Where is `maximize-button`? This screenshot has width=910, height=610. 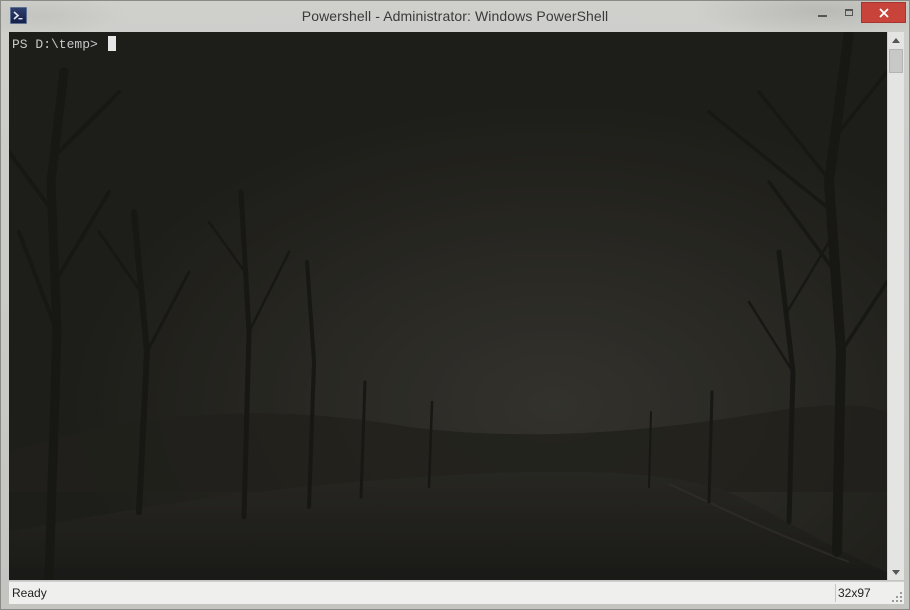 maximize-button is located at coordinates (848, 12).